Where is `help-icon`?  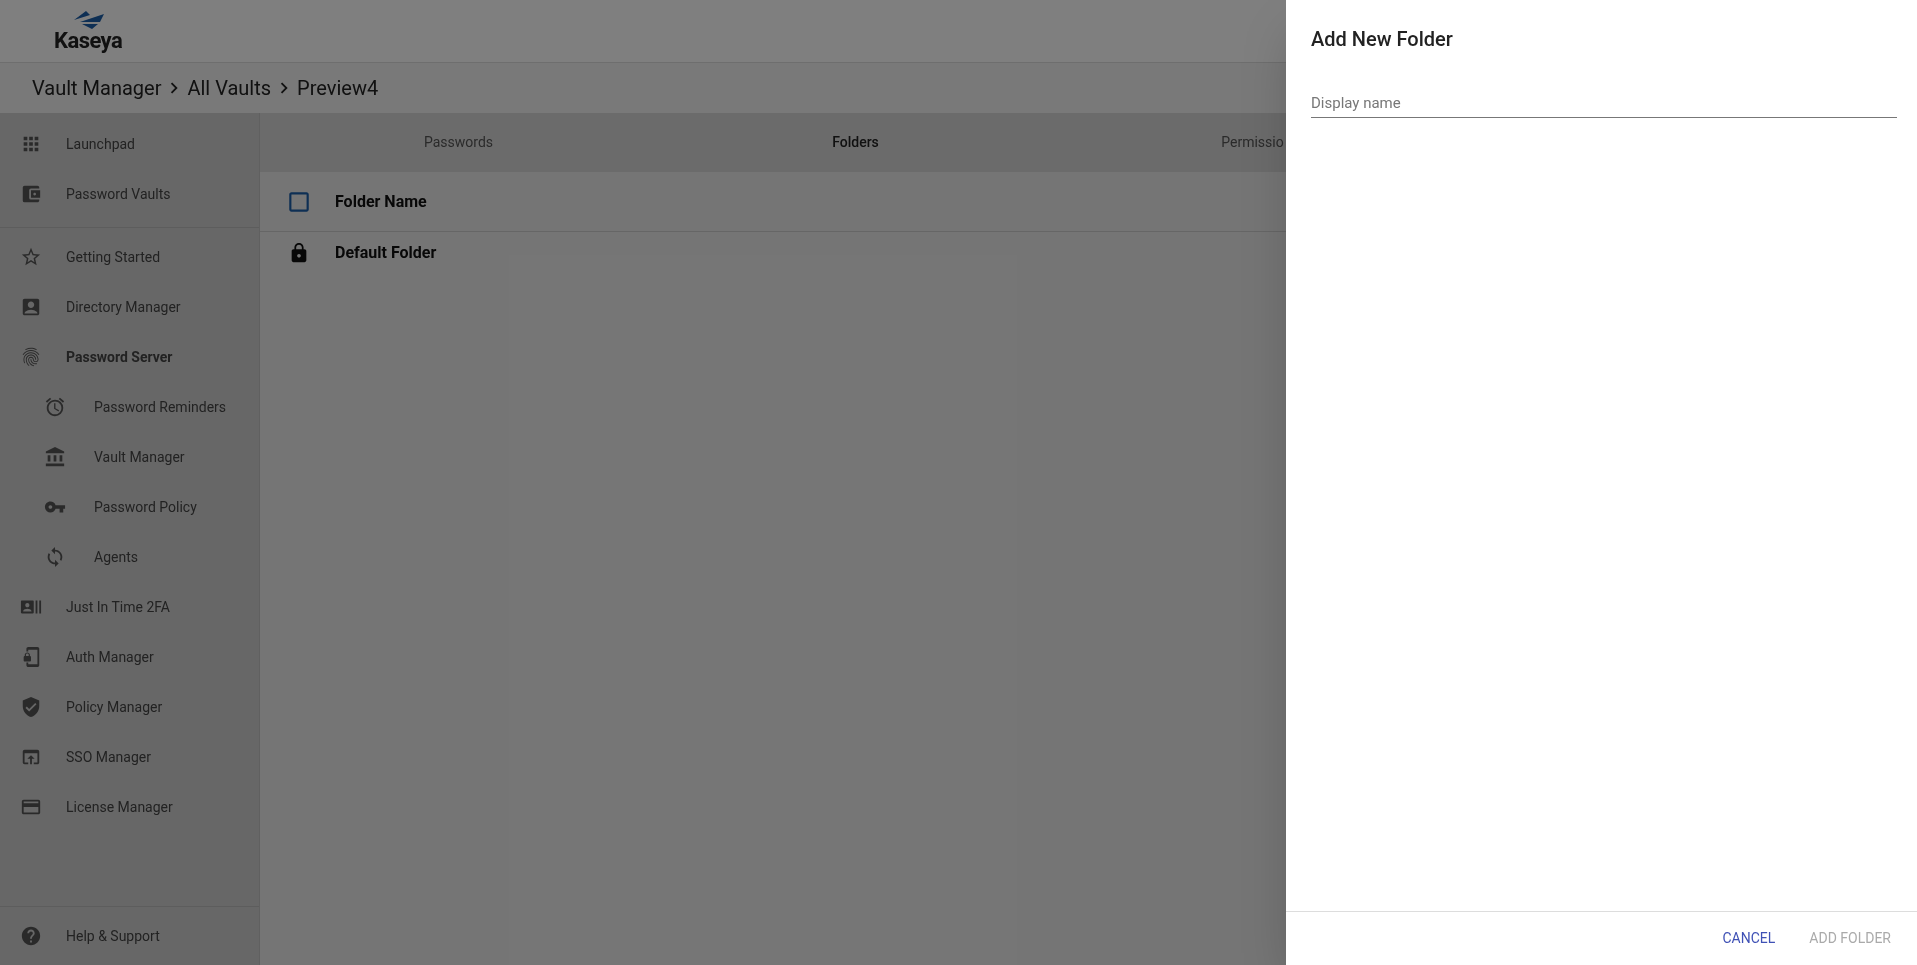 help-icon is located at coordinates (31, 936).